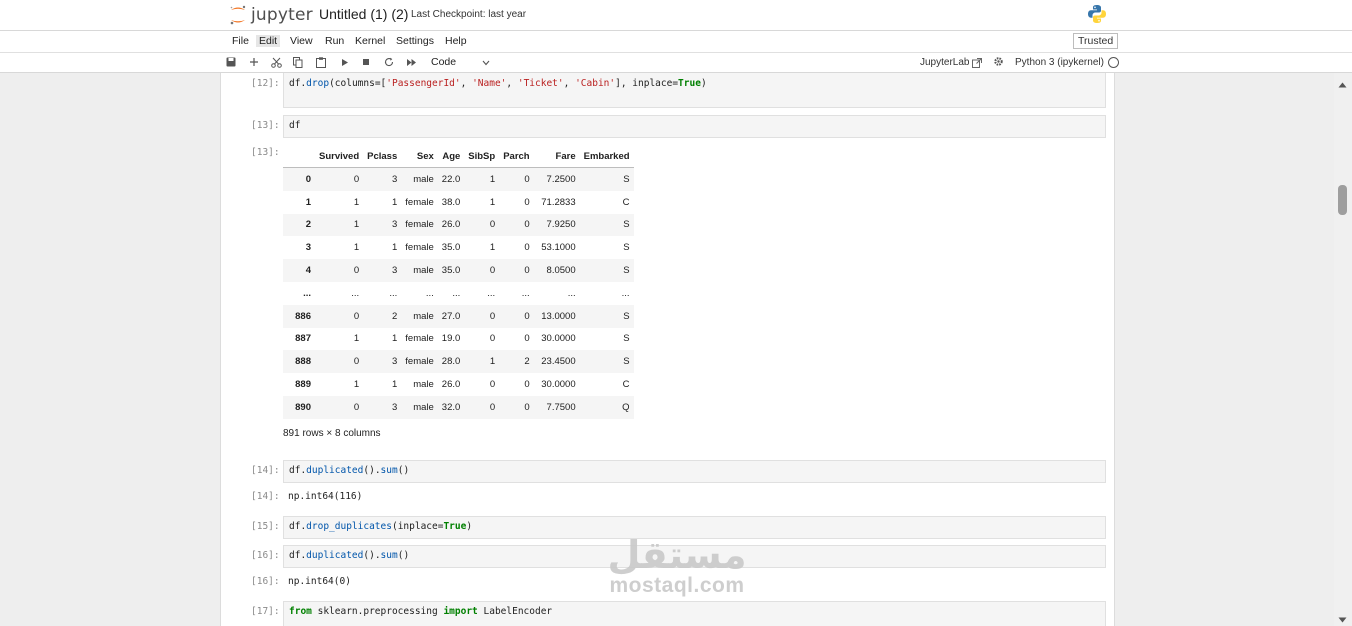 The image size is (1352, 626). Describe the element at coordinates (389, 62) in the screenshot. I see `restart-icon` at that location.